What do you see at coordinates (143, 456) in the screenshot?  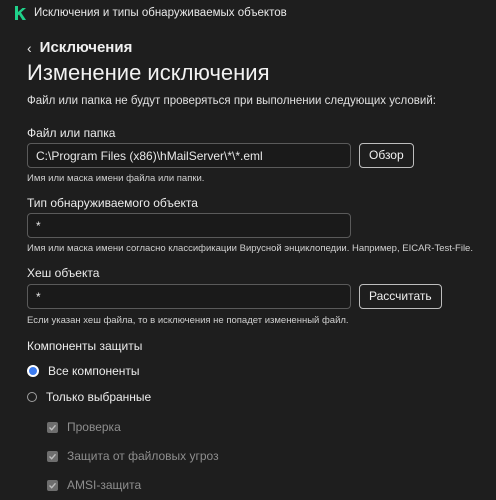 I see `checkbox-file-threat-protection-label: Защита от файловых угроз` at bounding box center [143, 456].